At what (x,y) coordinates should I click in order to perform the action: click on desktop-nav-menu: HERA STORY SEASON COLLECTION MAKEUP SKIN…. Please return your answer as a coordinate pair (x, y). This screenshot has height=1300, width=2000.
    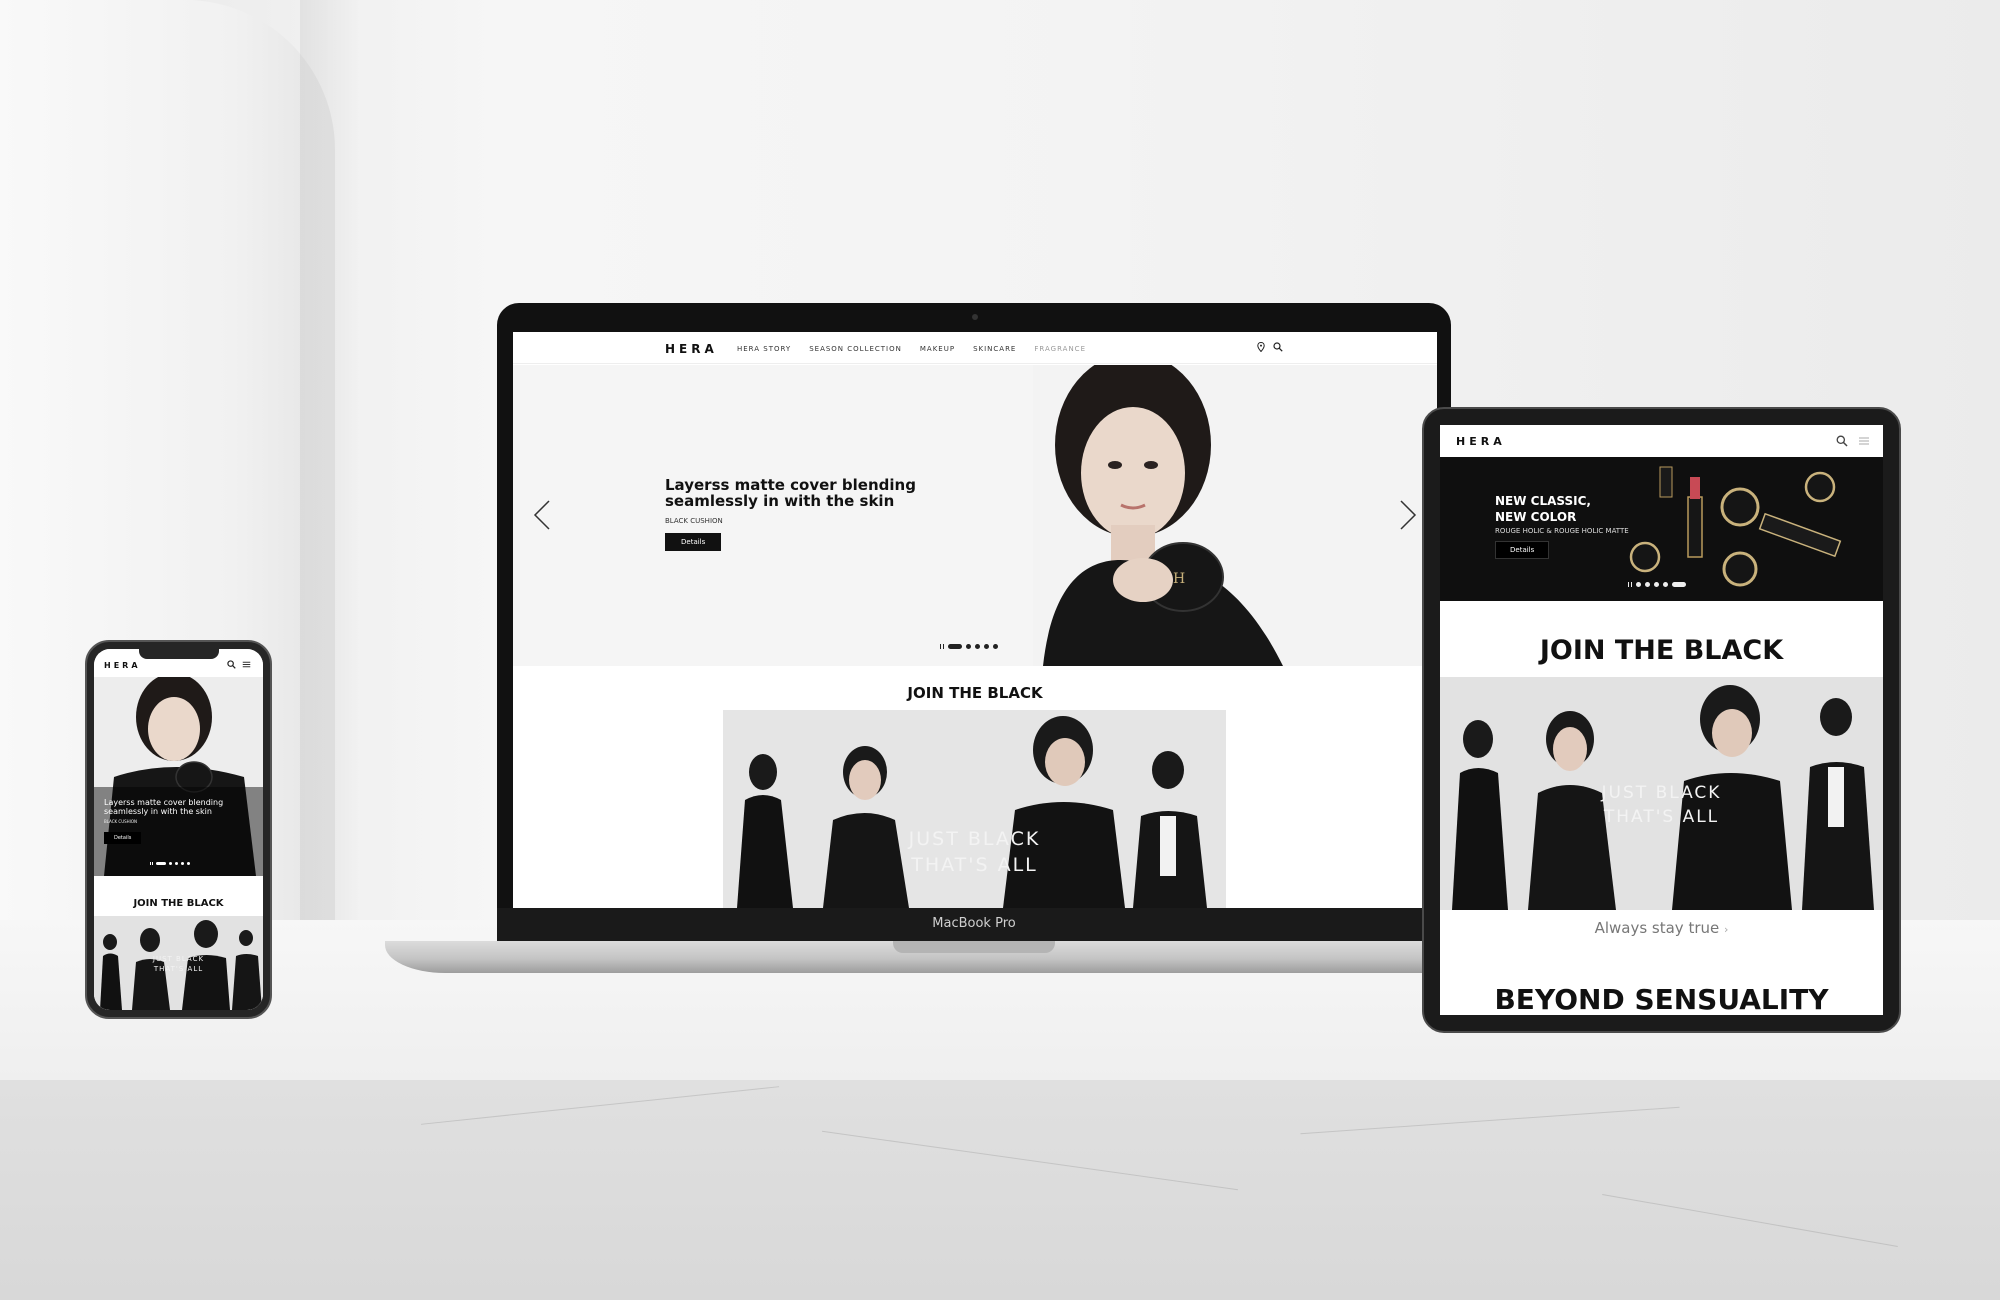
    Looking at the image, I should click on (911, 349).